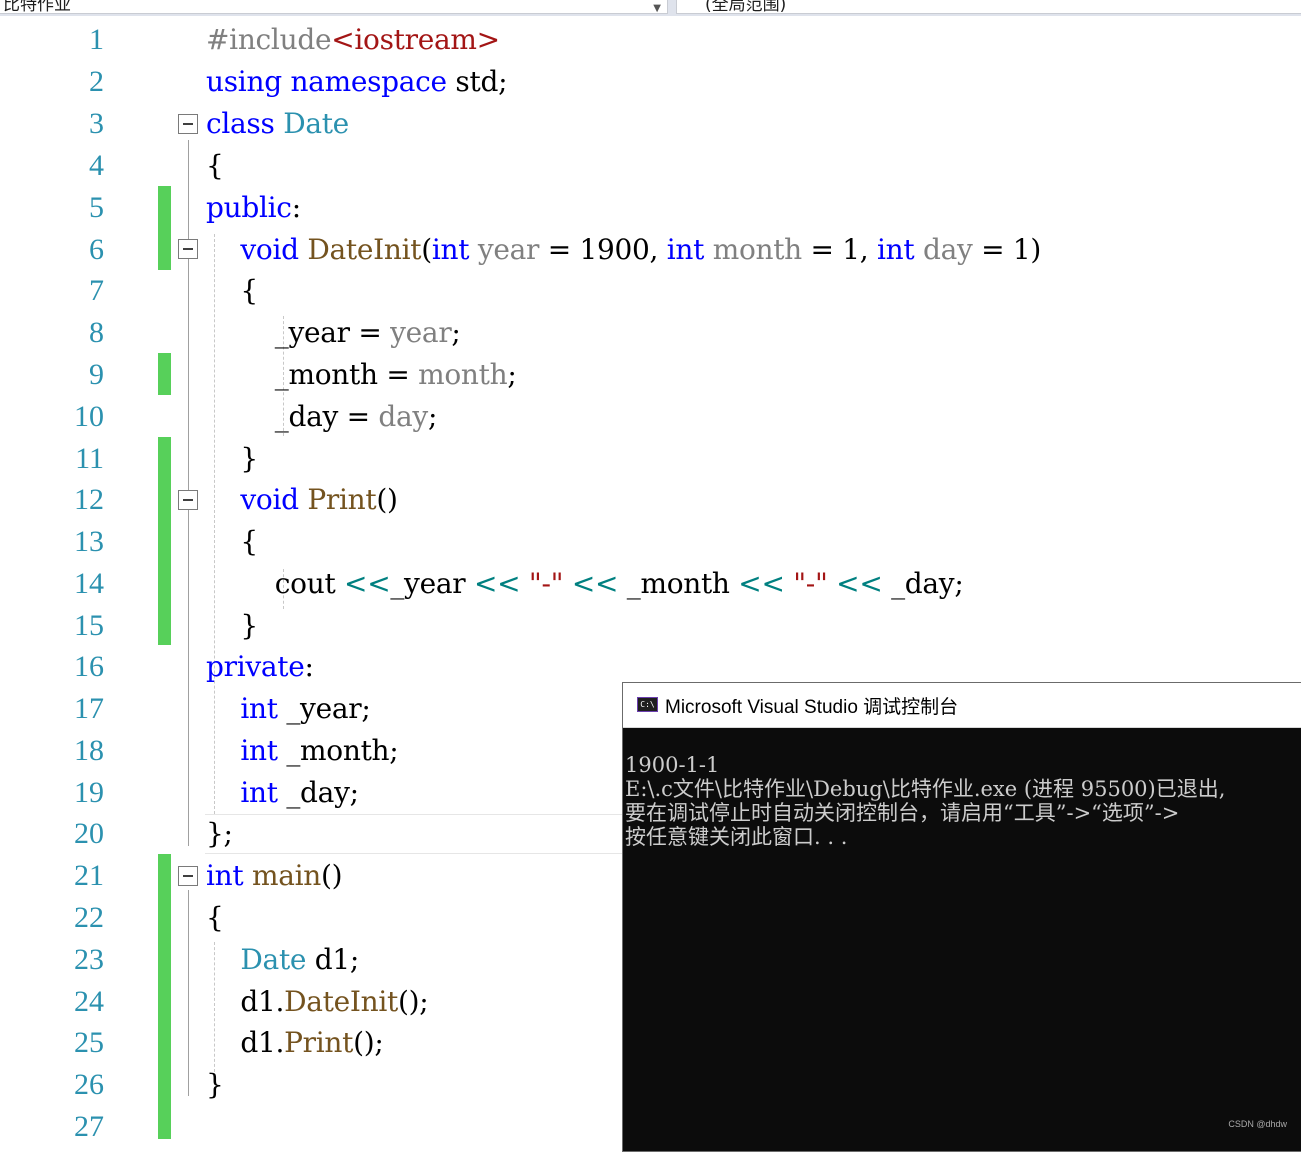 The height and width of the screenshot is (1152, 1301). I want to click on code-line: int main(), so click(274, 875).